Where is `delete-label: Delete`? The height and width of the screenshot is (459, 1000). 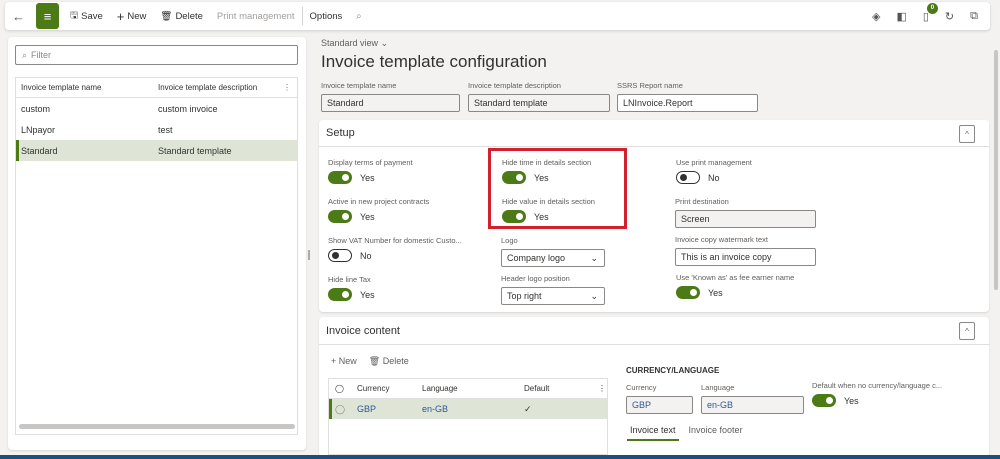 delete-label: Delete is located at coordinates (189, 16).